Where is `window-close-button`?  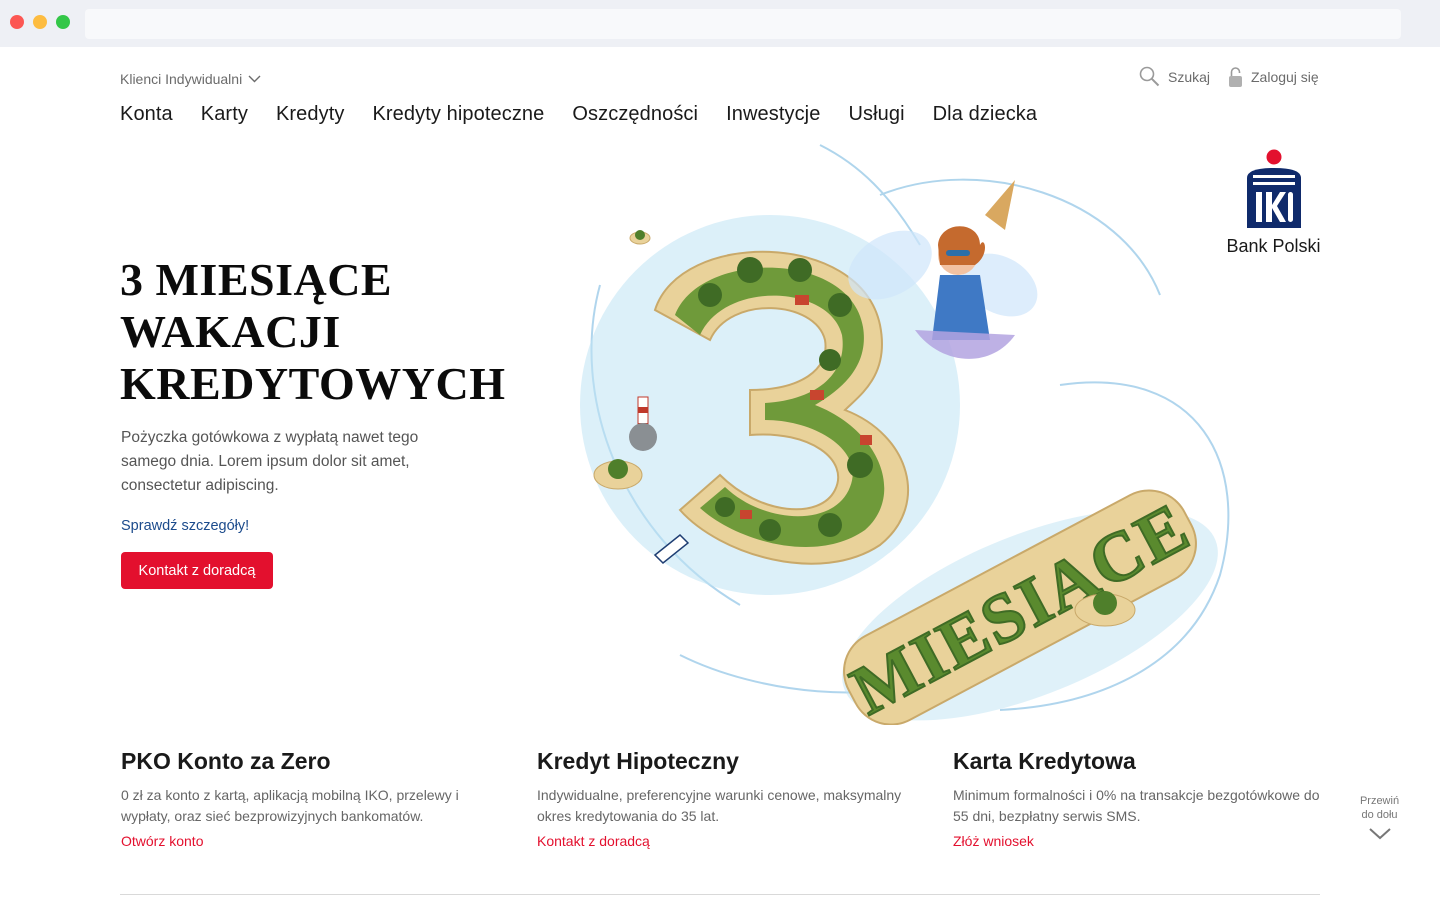
window-close-button is located at coordinates (17, 22).